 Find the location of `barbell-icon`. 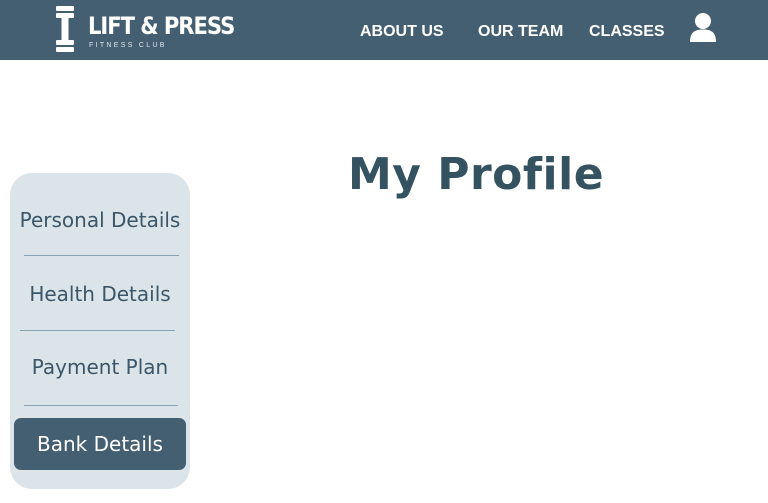

barbell-icon is located at coordinates (65, 29).